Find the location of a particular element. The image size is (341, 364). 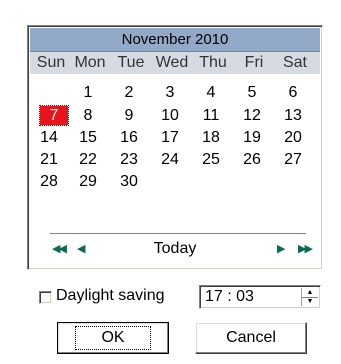

day-cell: 9 is located at coordinates (129, 115).